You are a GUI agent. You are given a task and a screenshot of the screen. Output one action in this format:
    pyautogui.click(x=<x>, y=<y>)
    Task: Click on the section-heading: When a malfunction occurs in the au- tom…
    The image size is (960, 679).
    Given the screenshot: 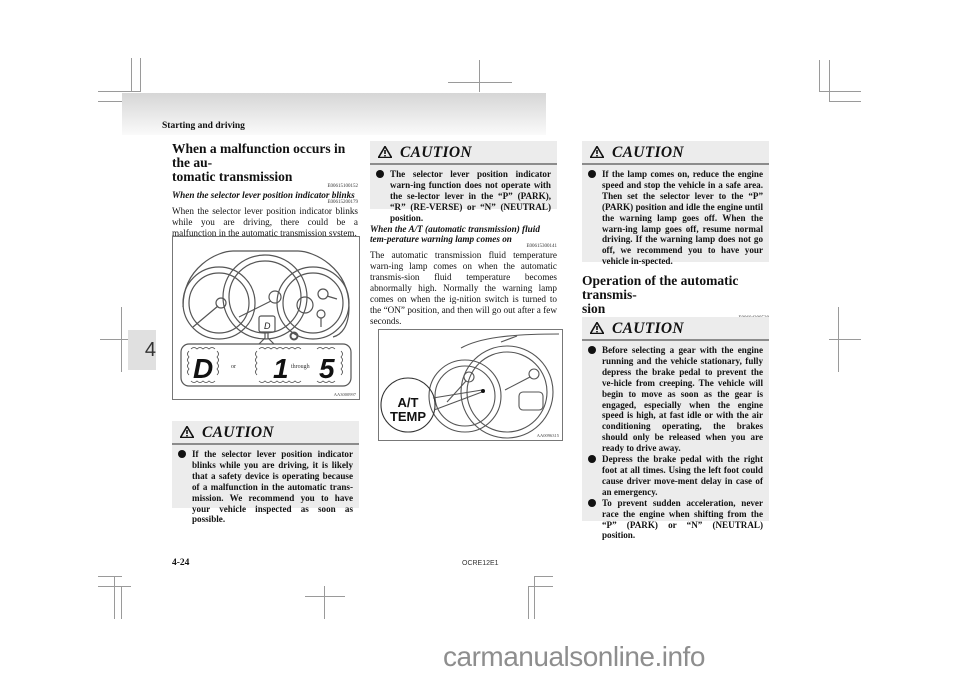 What is the action you would take?
    pyautogui.click(x=259, y=162)
    